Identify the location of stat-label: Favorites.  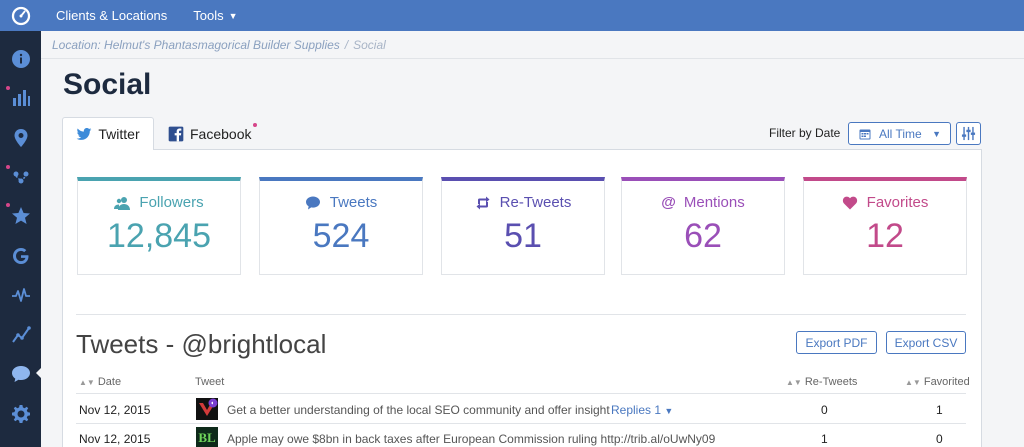
(897, 202).